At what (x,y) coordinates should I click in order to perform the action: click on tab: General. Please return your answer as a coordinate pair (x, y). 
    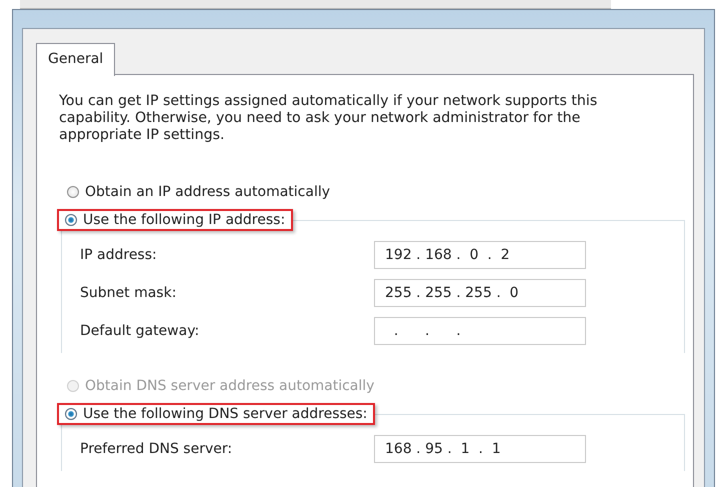
    Looking at the image, I should click on (76, 59).